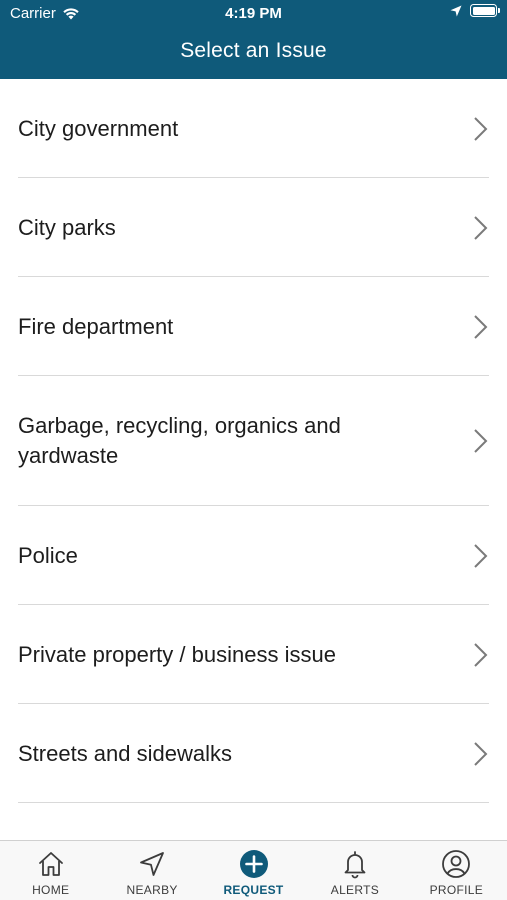 The height and width of the screenshot is (900, 507). What do you see at coordinates (51, 890) in the screenshot?
I see `tab-label: HOME` at bounding box center [51, 890].